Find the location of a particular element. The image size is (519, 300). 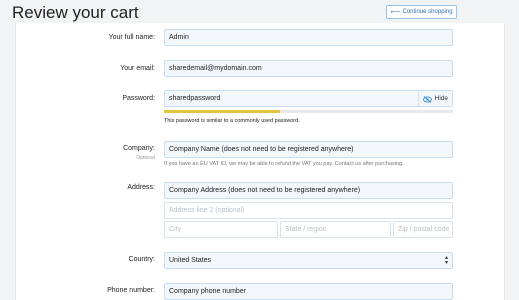

company-optional-label: Optional is located at coordinates (145, 158).